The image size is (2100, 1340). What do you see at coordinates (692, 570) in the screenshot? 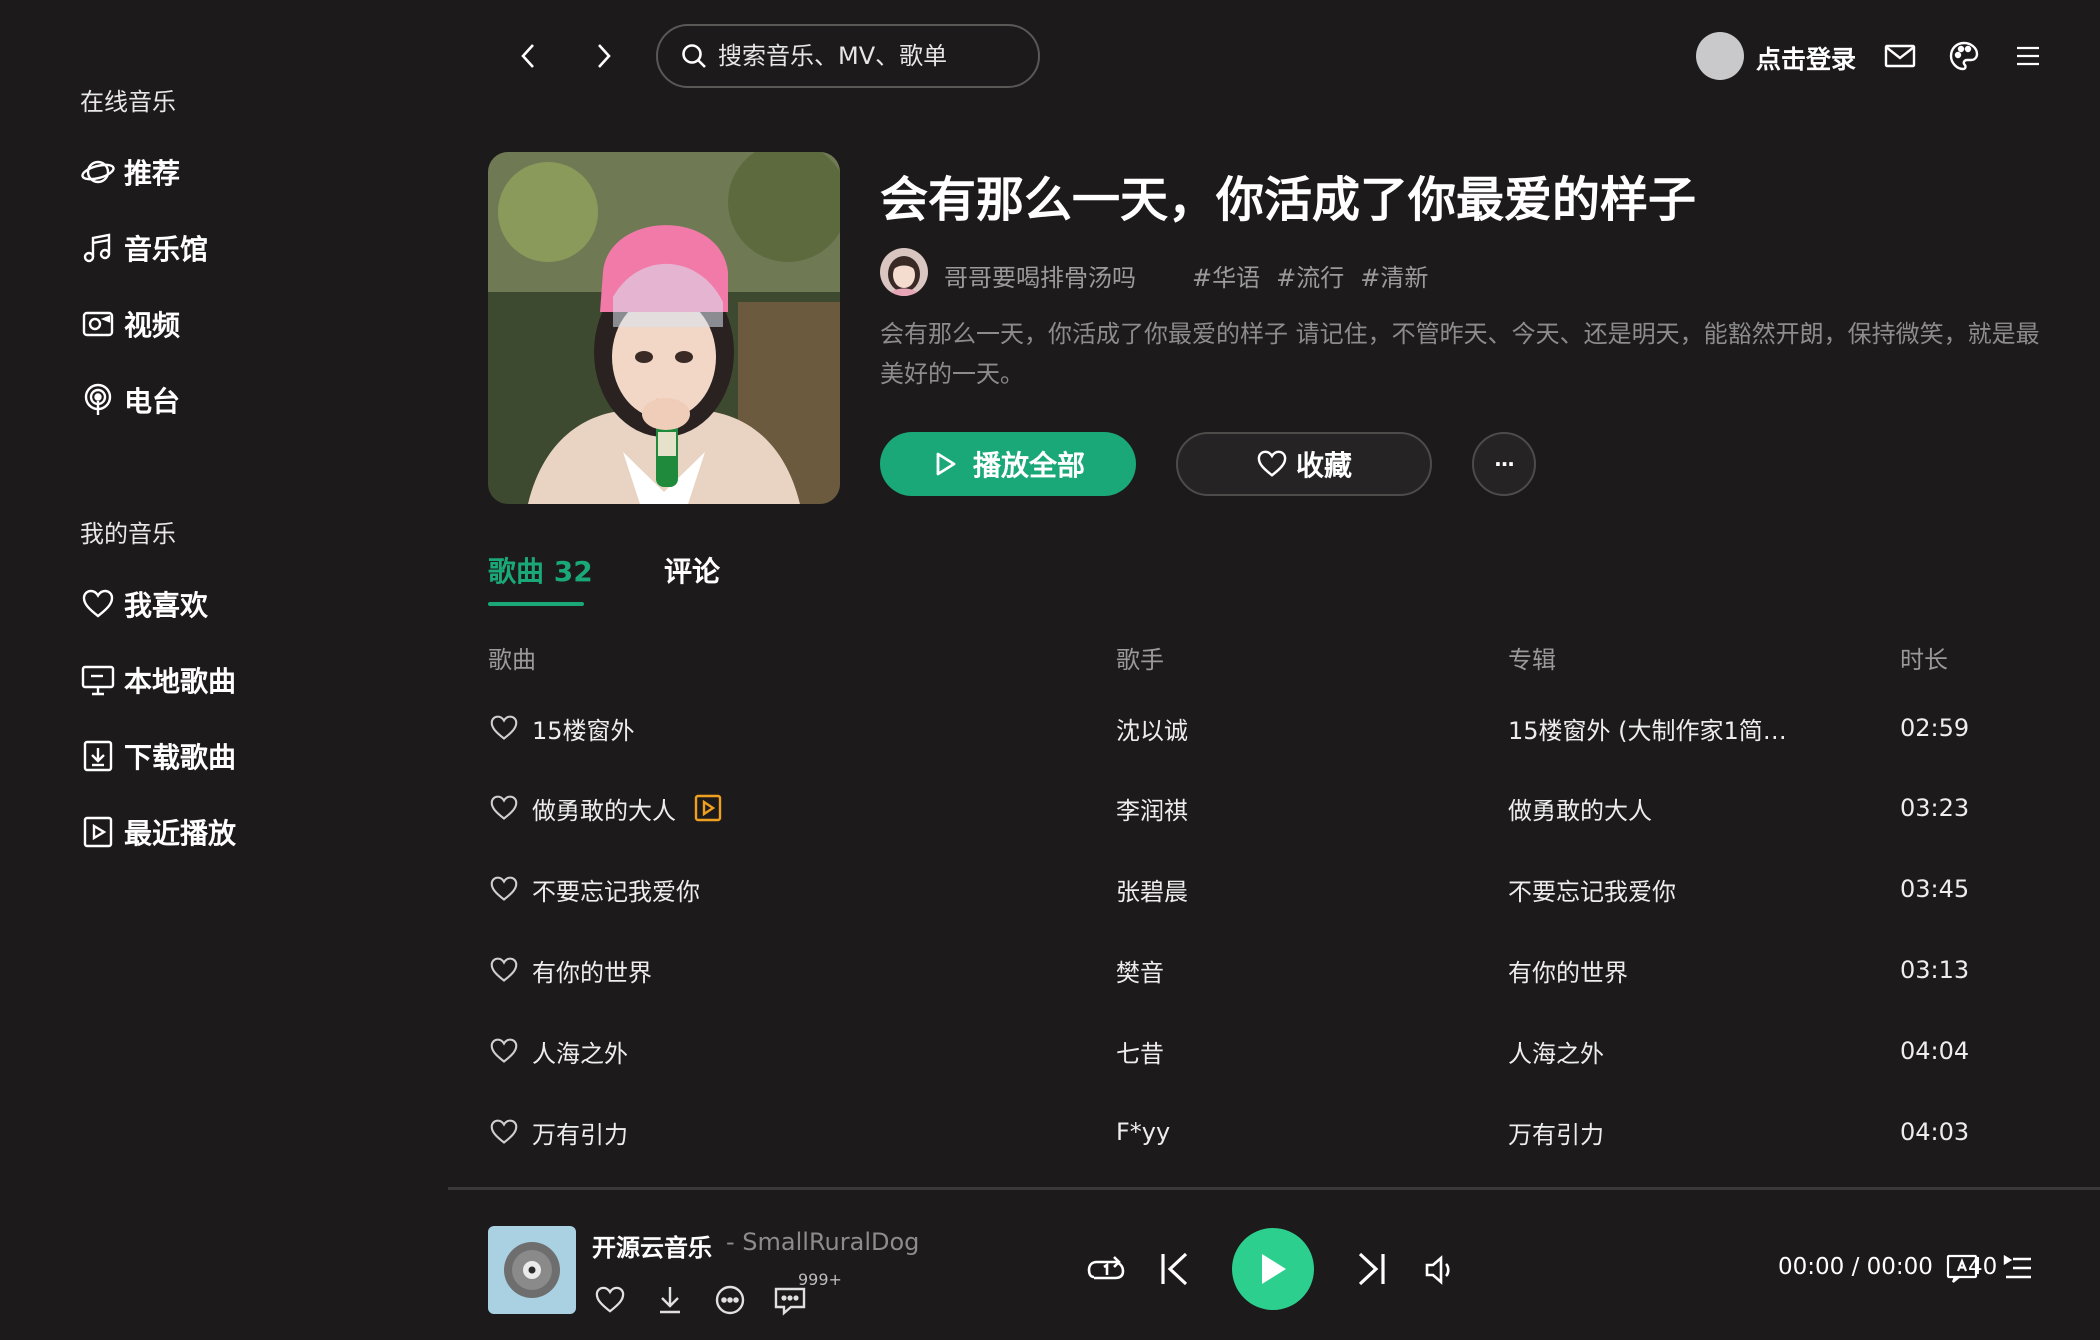
I see `tab-comments: 评论` at bounding box center [692, 570].